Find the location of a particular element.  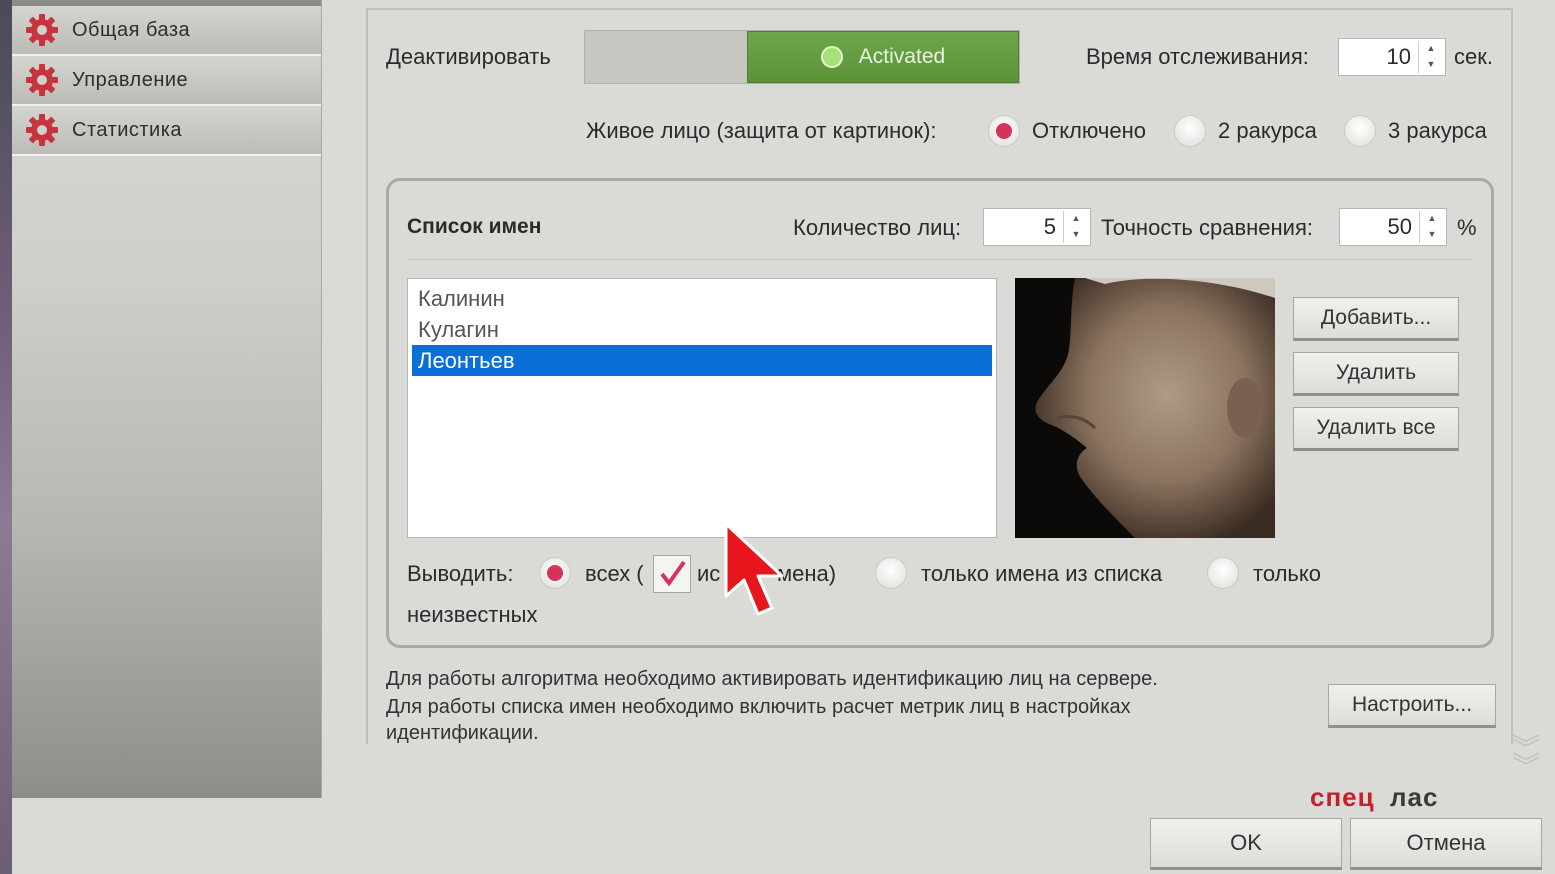

sidebar-item-statistics: Статистика is located at coordinates (166, 131).